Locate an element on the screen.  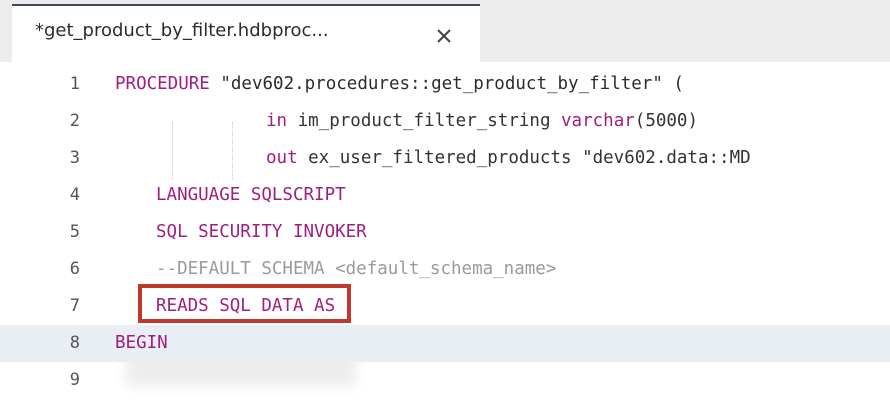
code-token: (5000) is located at coordinates (666, 121).